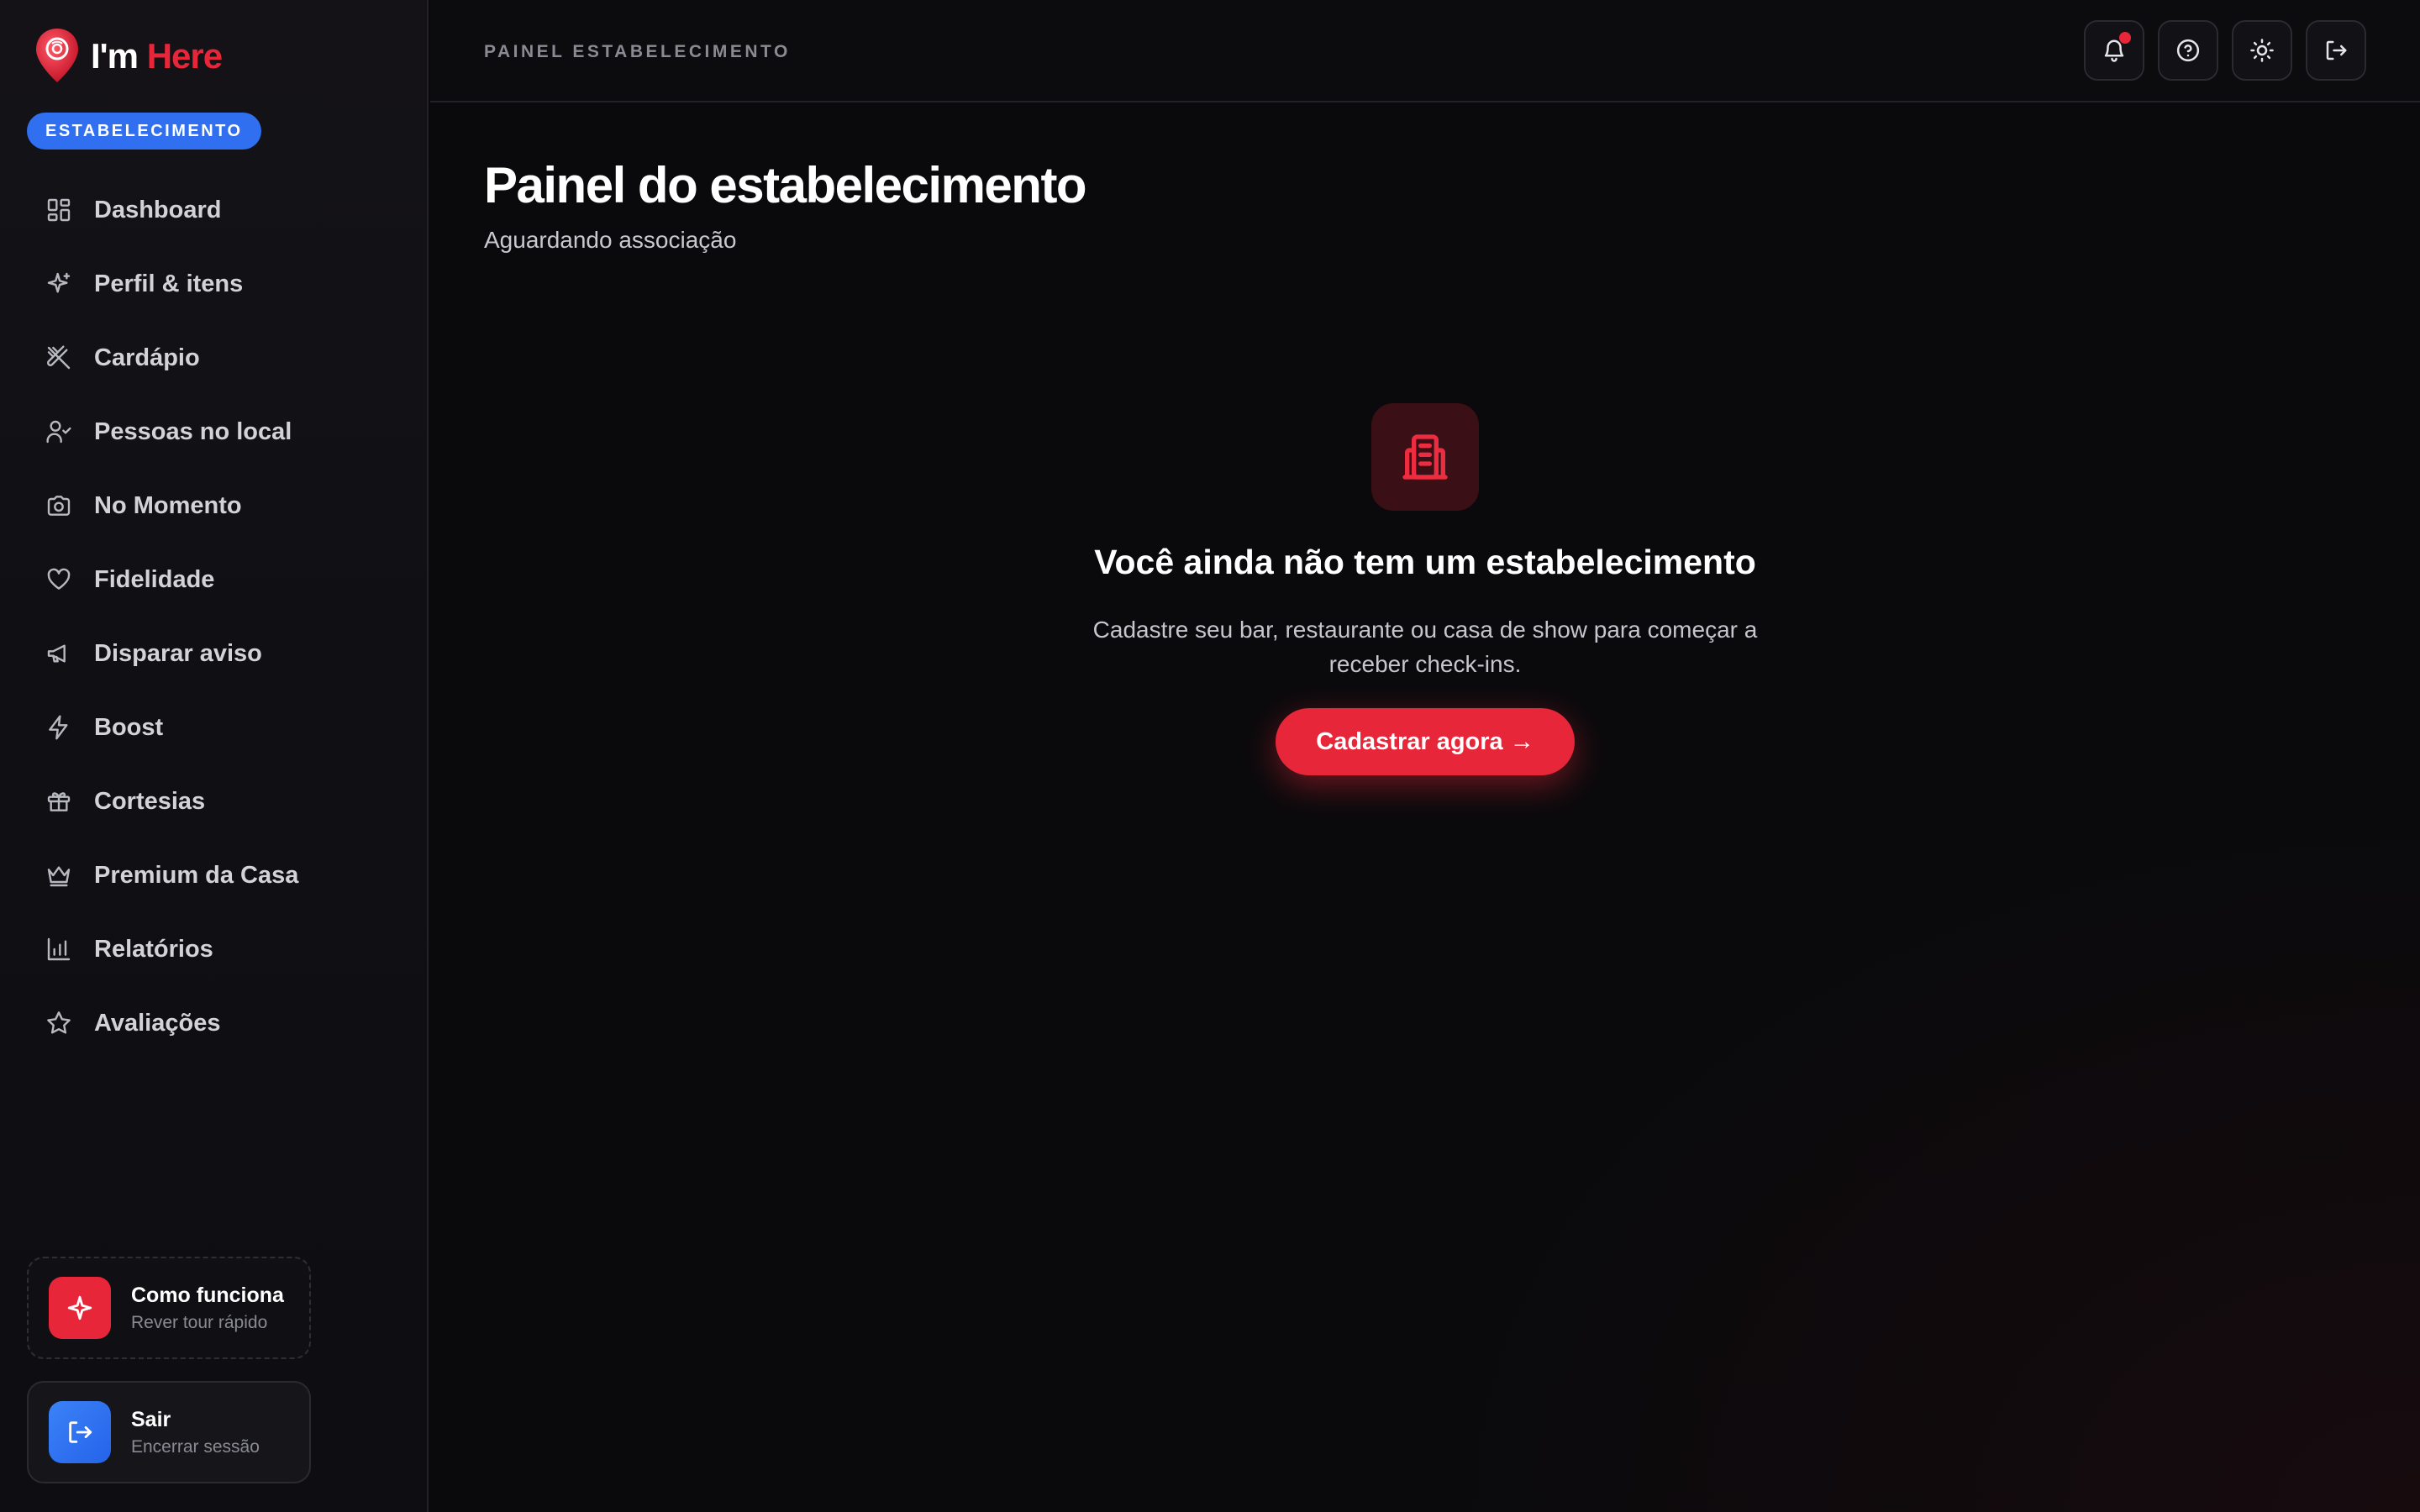 Image resolution: width=2420 pixels, height=1512 pixels. Describe the element at coordinates (115, 56) in the screenshot. I see `brand-name-part1: I'm` at that location.